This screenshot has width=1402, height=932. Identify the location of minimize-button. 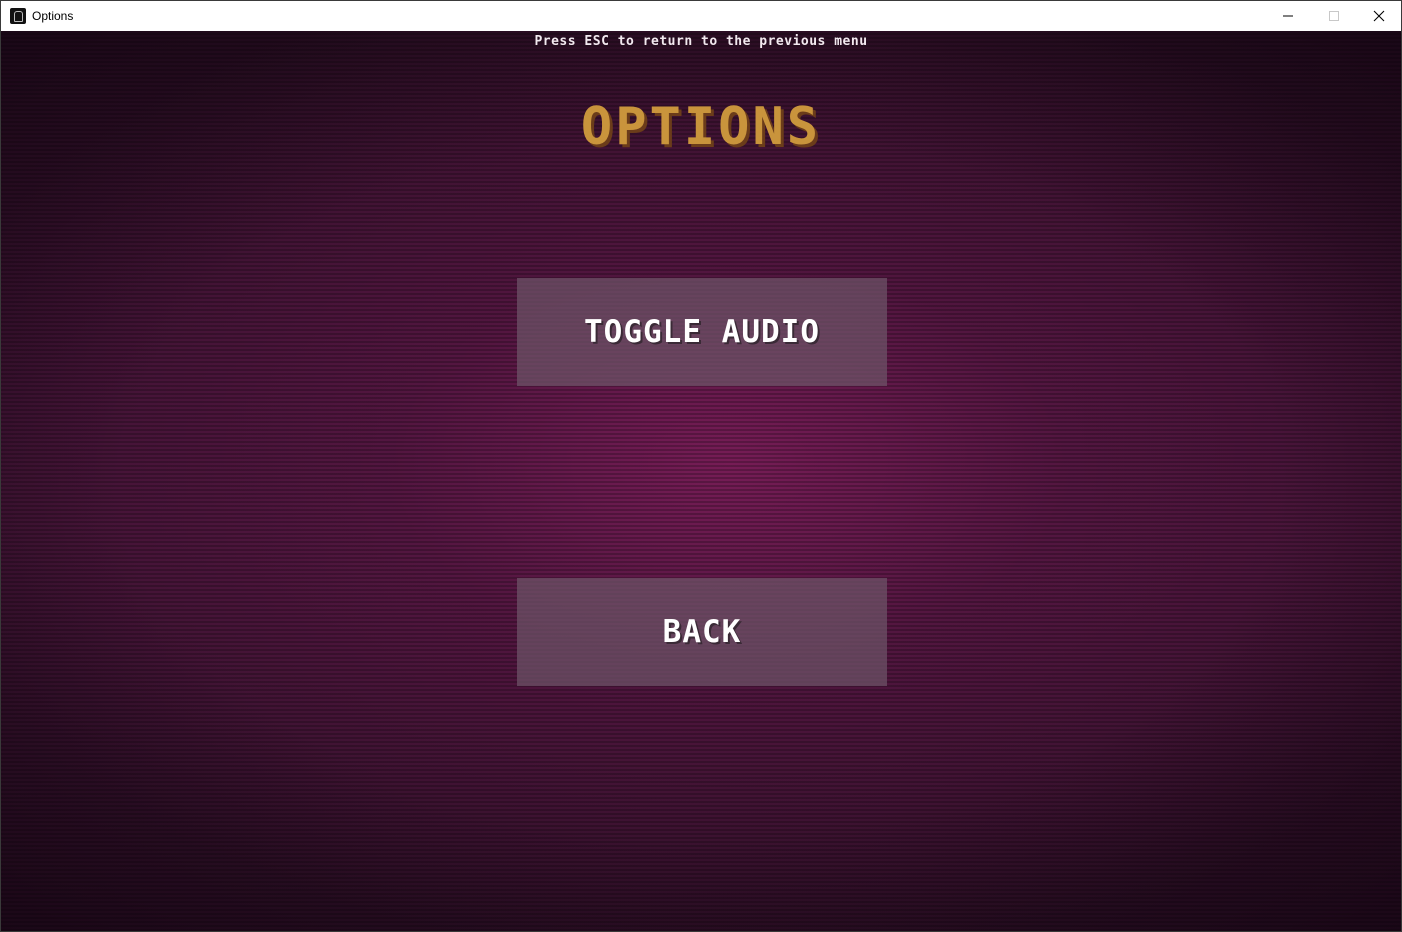
(1288, 16).